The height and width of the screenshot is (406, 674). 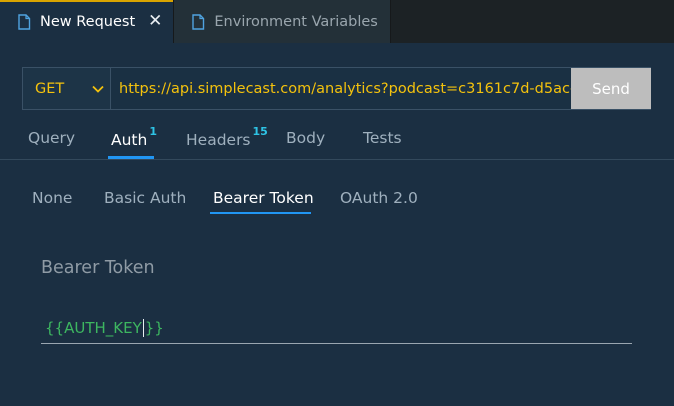 What do you see at coordinates (131, 157) in the screenshot?
I see `active-tab-indicator` at bounding box center [131, 157].